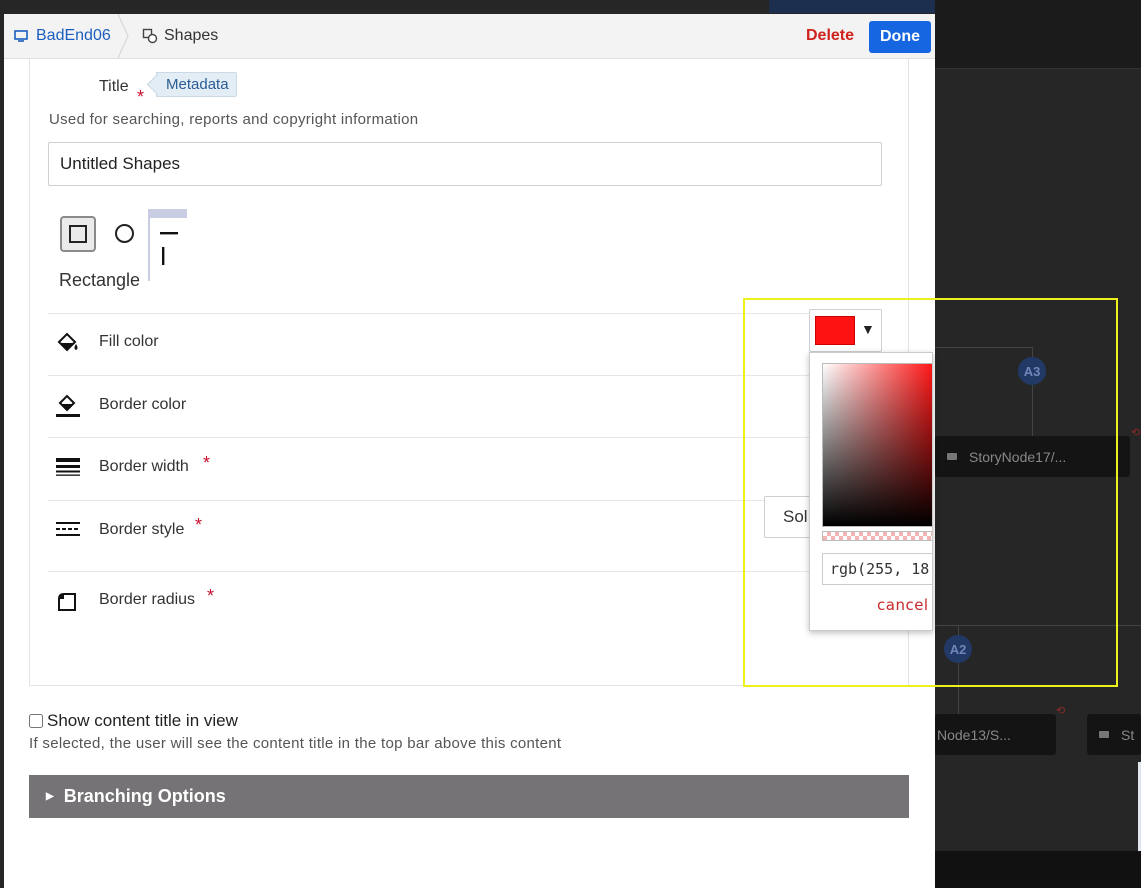  Describe the element at coordinates (1128, 734) in the screenshot. I see `story-node-label: St` at that location.